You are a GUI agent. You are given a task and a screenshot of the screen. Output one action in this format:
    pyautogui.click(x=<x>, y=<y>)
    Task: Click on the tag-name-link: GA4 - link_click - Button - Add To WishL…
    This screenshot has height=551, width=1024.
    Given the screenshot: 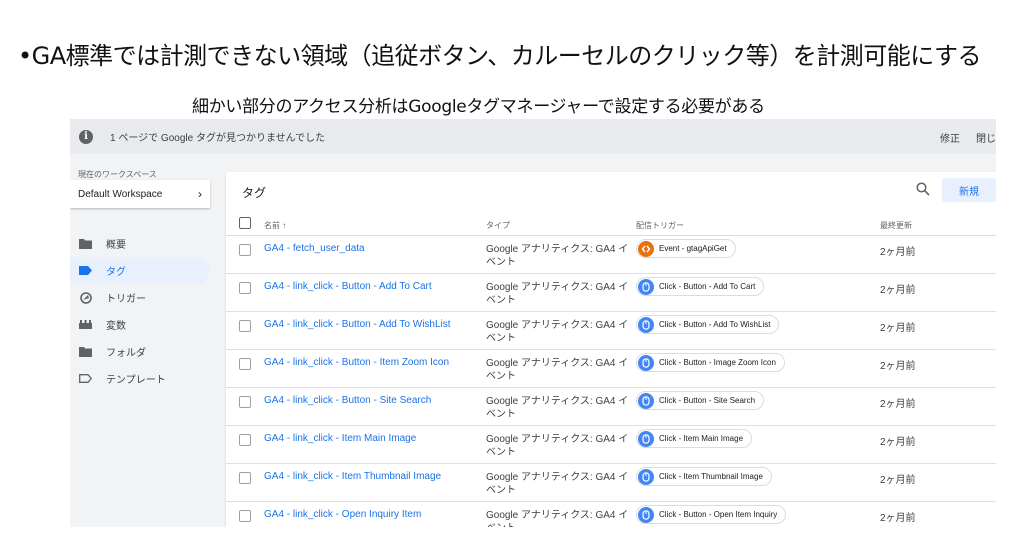 What is the action you would take?
    pyautogui.click(x=357, y=324)
    